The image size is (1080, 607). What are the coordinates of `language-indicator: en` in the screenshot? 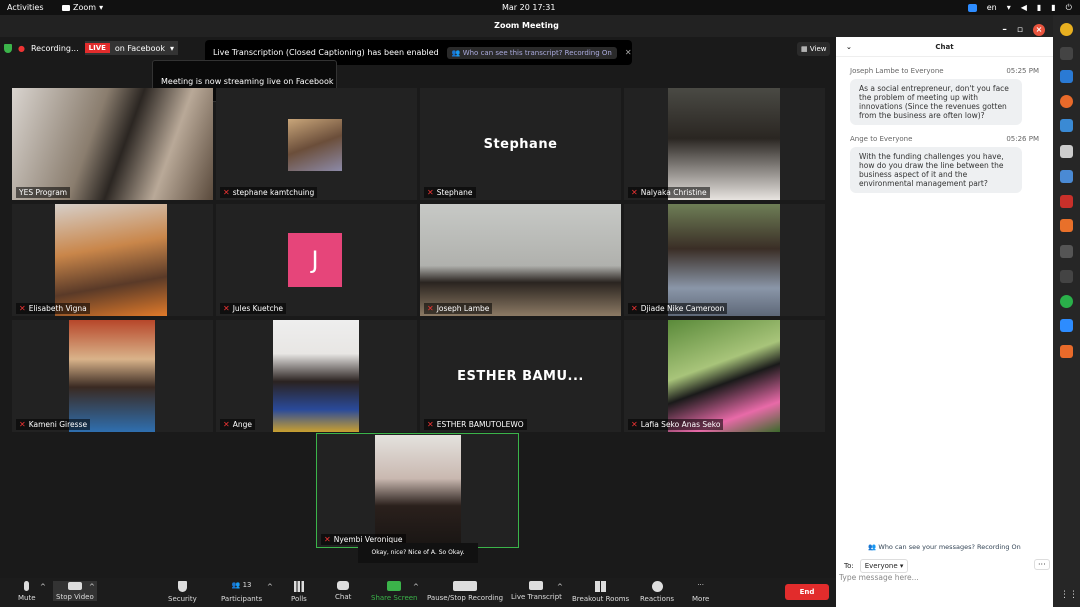 It's located at (992, 7).